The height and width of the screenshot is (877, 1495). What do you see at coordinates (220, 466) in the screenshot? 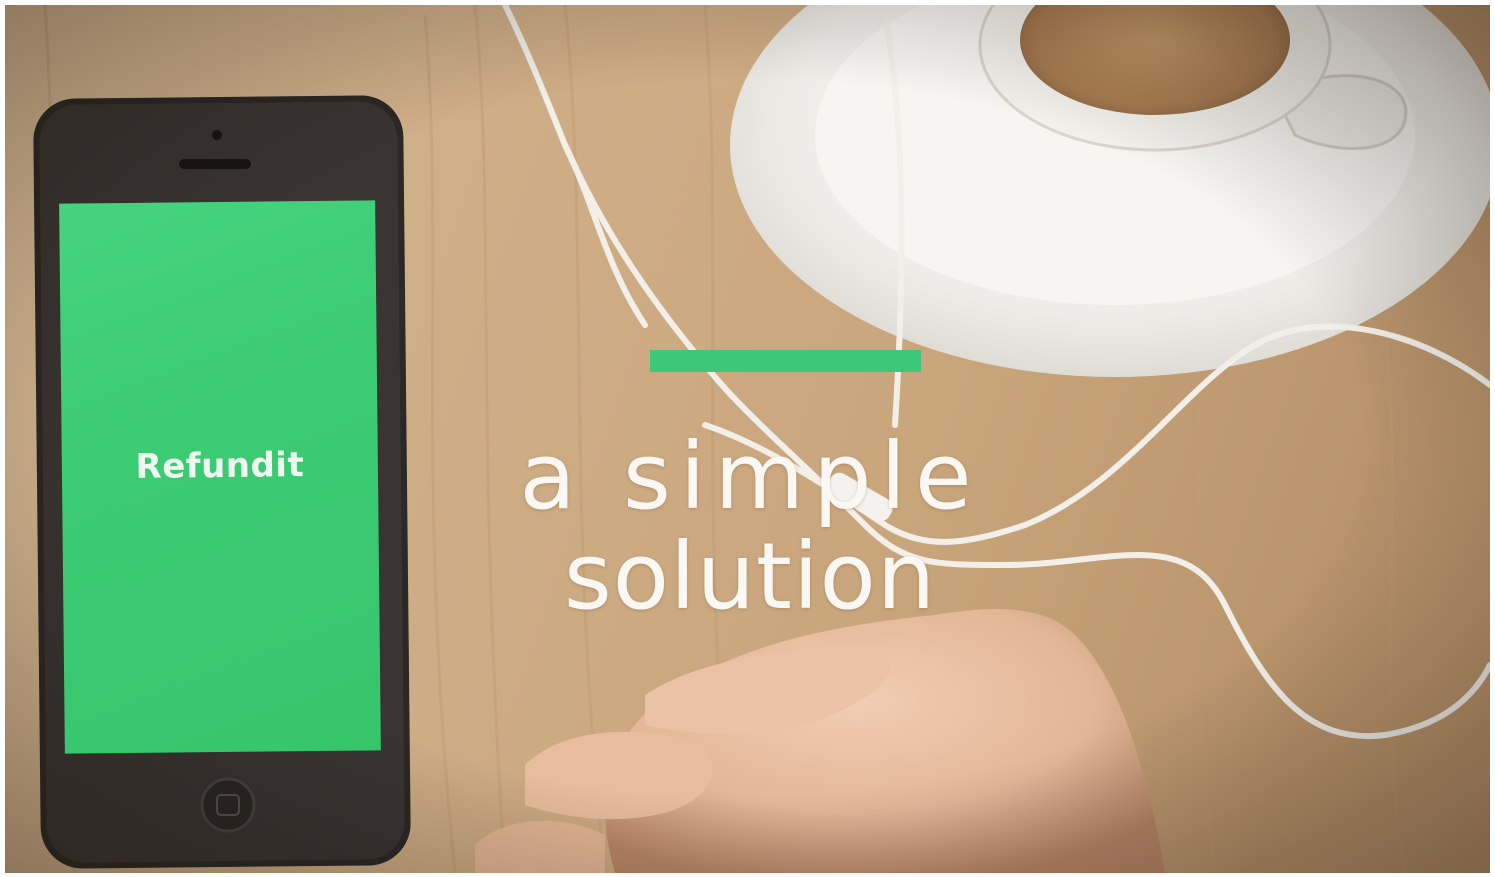
I see `refundit-logo: Refundit` at bounding box center [220, 466].